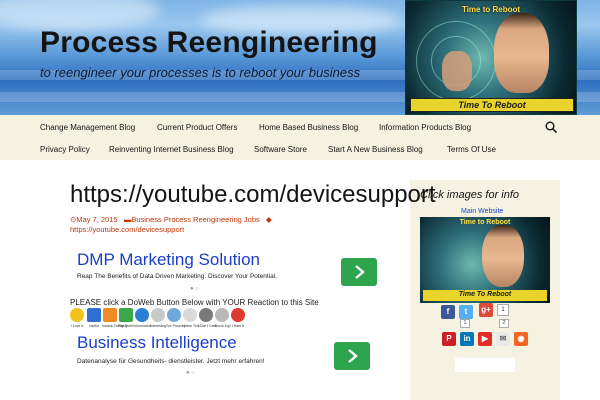 The width and height of the screenshot is (600, 400). What do you see at coordinates (206, 315) in the screenshot?
I see `dont-care-icon` at bounding box center [206, 315].